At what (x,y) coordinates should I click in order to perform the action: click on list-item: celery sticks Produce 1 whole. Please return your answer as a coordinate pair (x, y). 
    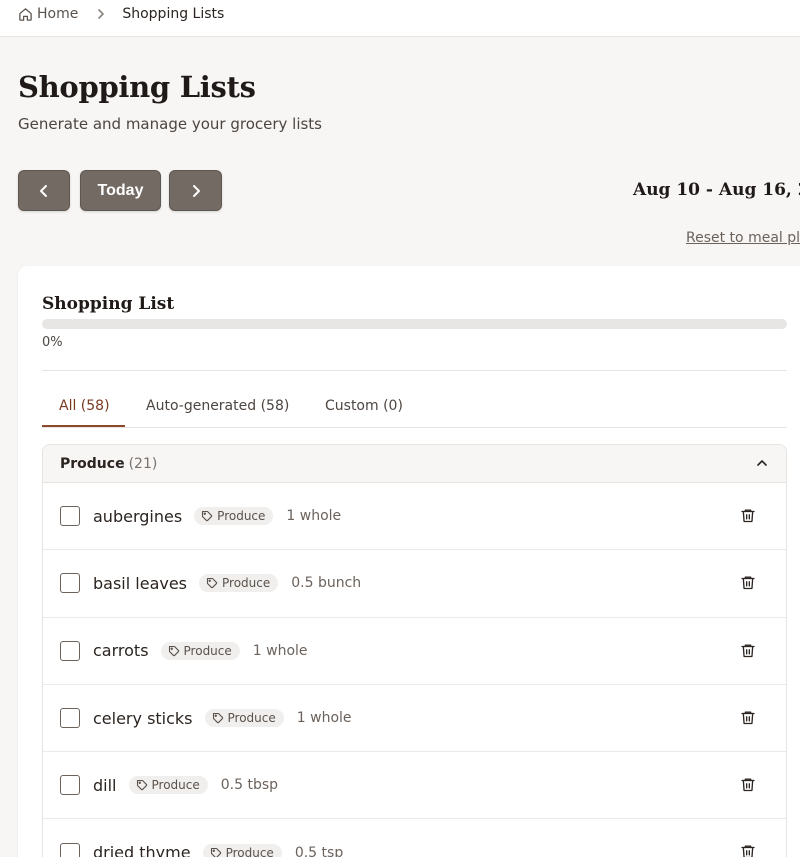
    Looking at the image, I should click on (414, 719).